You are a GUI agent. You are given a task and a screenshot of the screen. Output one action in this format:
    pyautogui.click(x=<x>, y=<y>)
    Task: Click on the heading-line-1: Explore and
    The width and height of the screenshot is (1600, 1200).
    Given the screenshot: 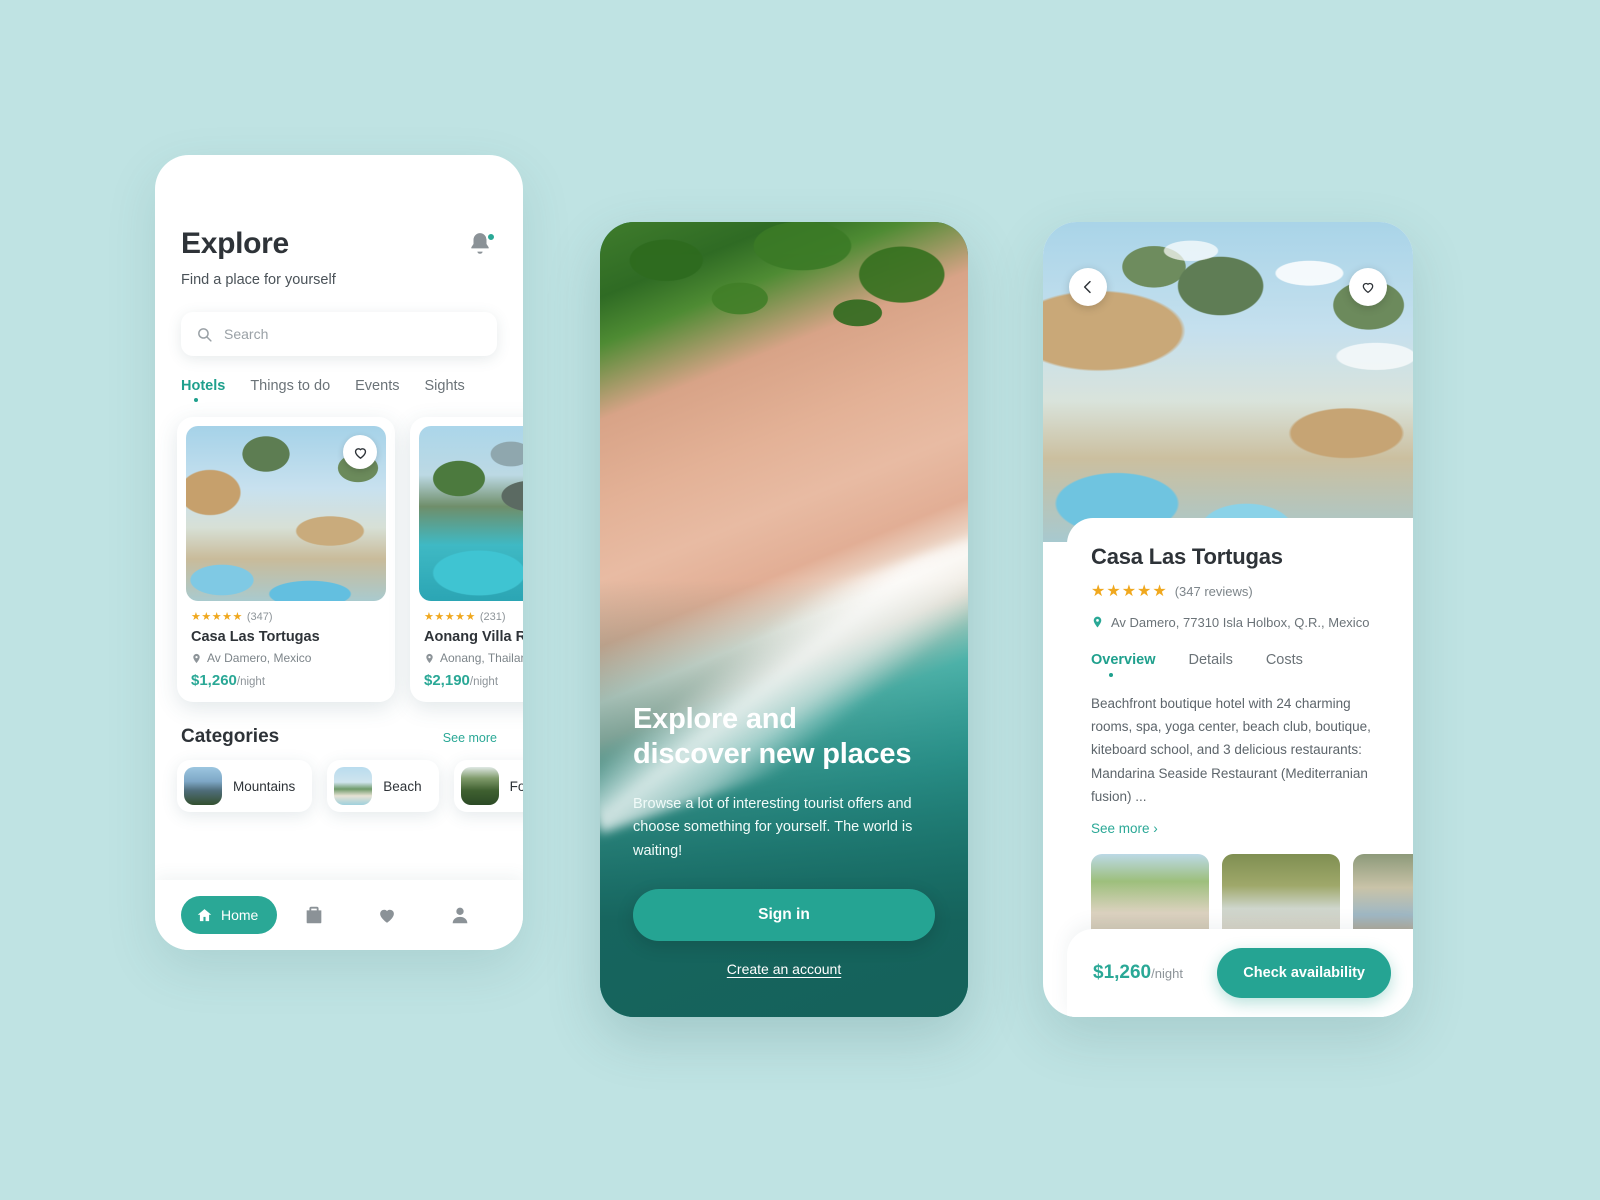 What is the action you would take?
    pyautogui.click(x=715, y=718)
    